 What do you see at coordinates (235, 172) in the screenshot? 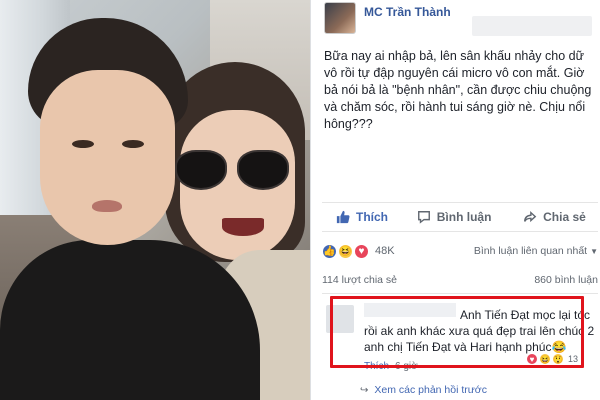
I see `sunglasses` at bounding box center [235, 172].